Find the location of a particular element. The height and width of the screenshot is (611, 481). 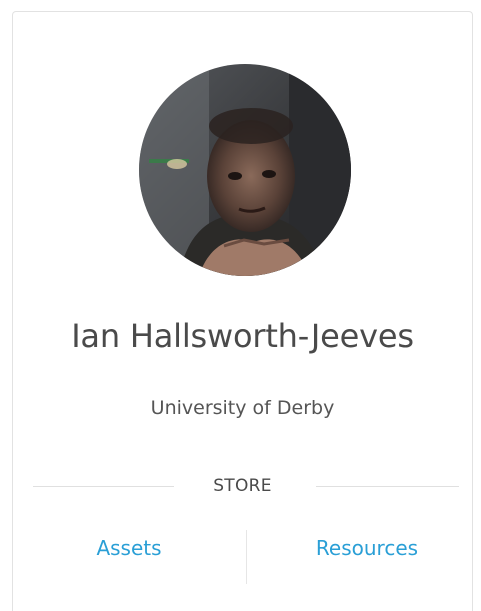

resources-link: Resources is located at coordinates (367, 548).